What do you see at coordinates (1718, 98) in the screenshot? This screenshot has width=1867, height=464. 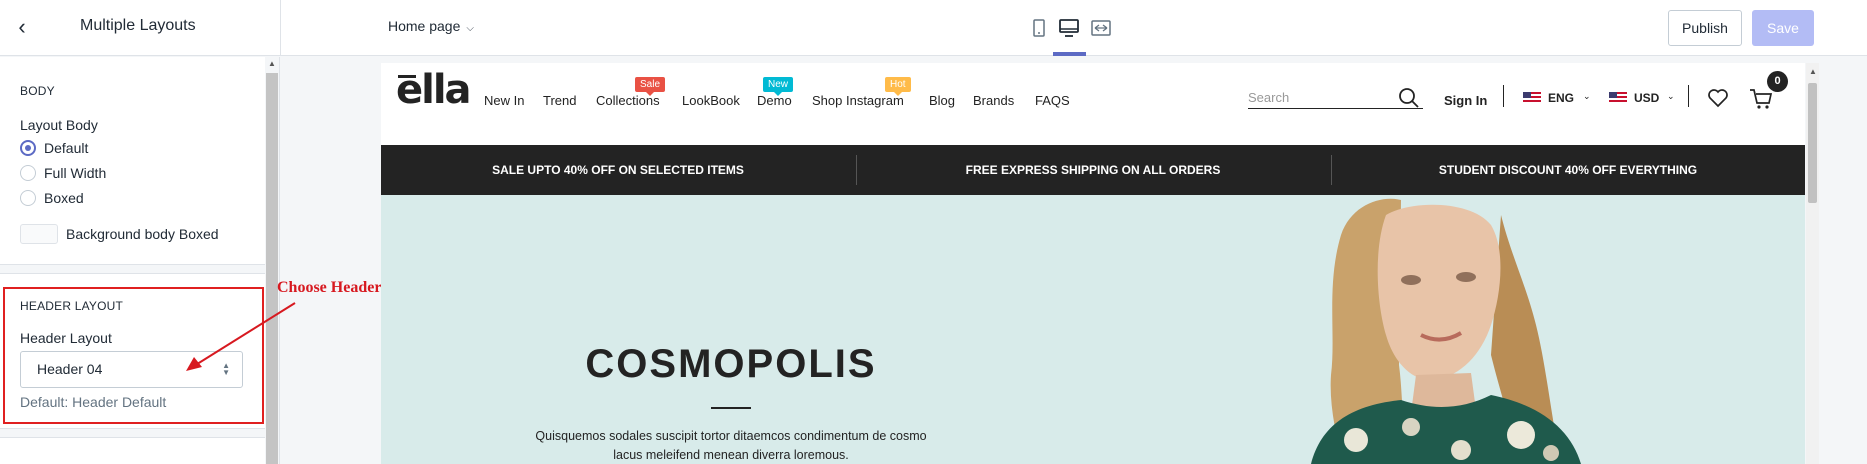 I see `heart-icon` at bounding box center [1718, 98].